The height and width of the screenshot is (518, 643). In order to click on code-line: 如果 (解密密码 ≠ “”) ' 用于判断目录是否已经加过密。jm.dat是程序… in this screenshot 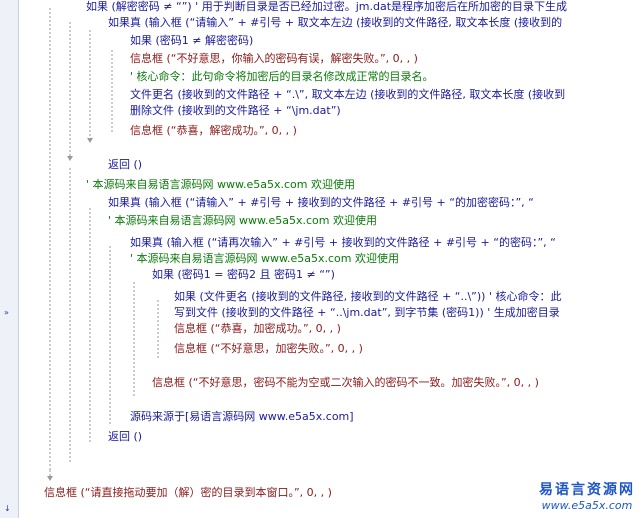, I will do `click(326, 7)`.